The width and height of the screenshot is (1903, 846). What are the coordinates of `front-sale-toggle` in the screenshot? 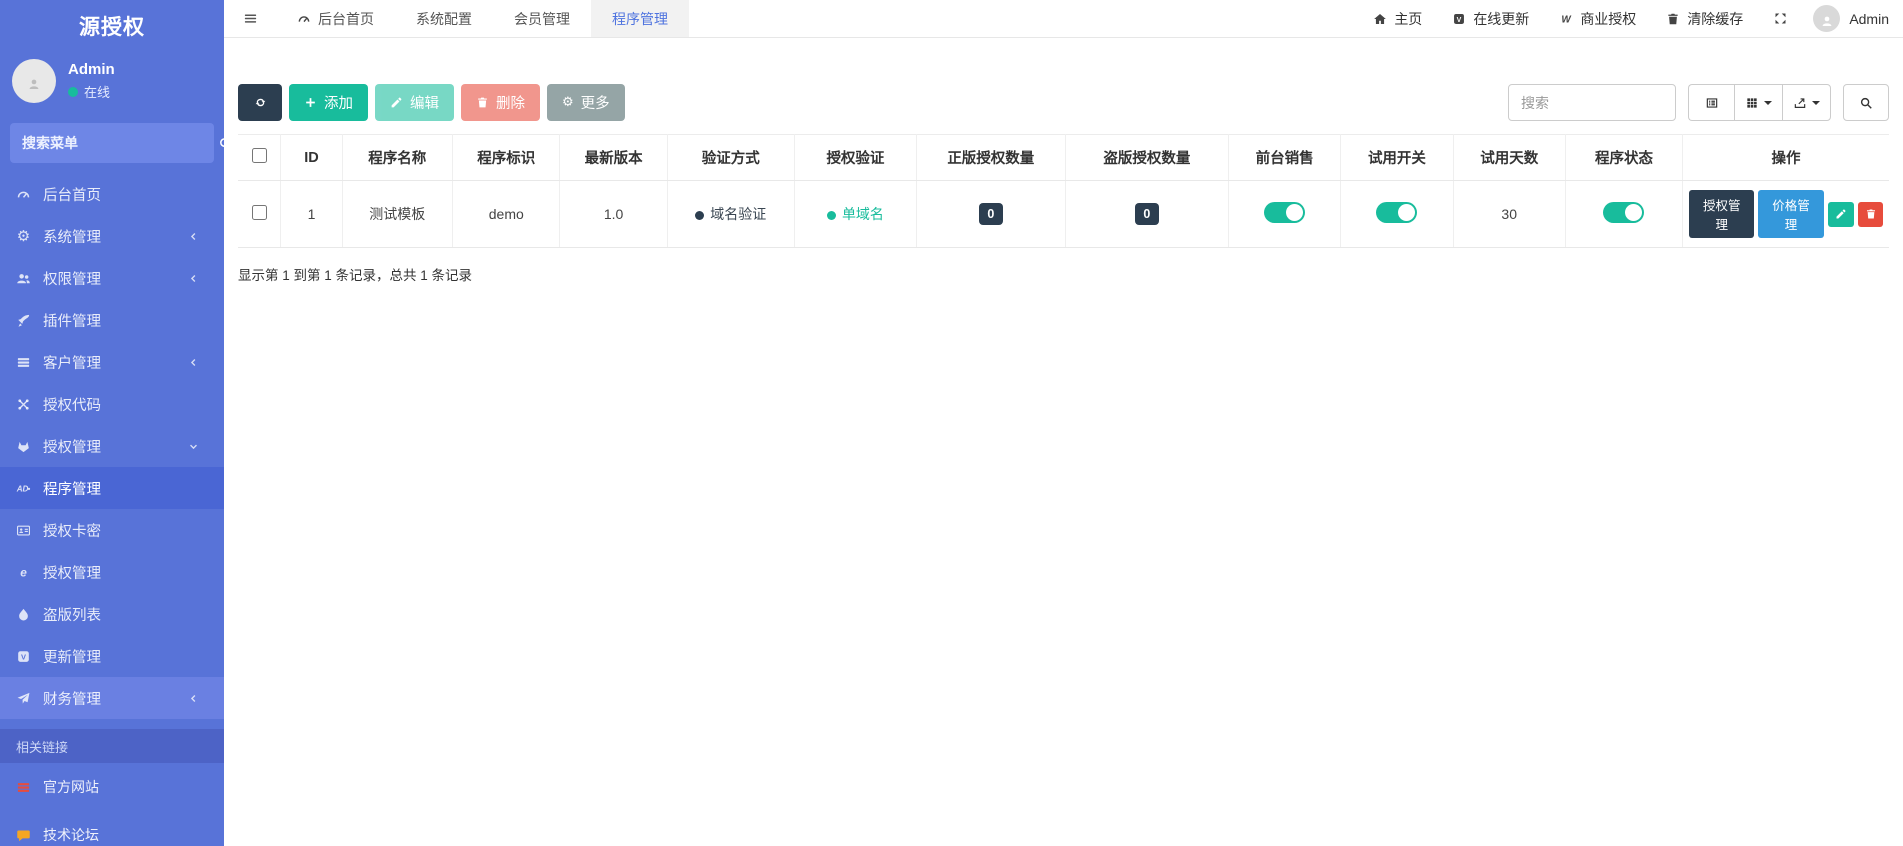 It's located at (1285, 212).